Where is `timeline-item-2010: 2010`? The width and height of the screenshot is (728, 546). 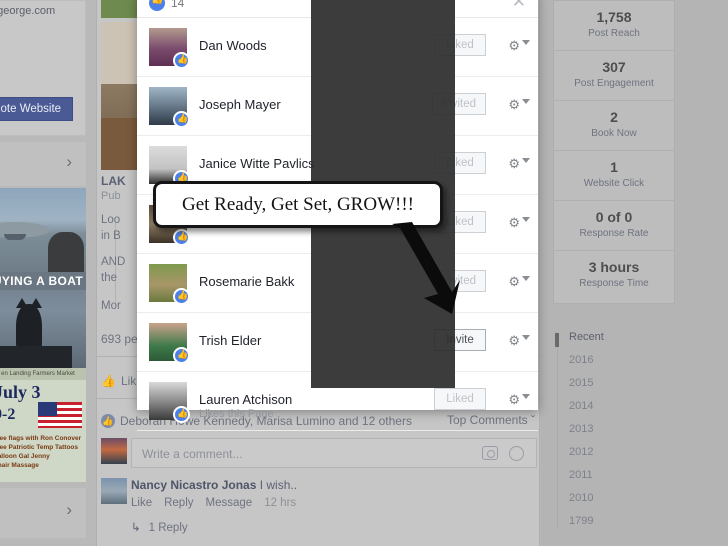
timeline-item-2010: 2010 is located at coordinates (636, 500).